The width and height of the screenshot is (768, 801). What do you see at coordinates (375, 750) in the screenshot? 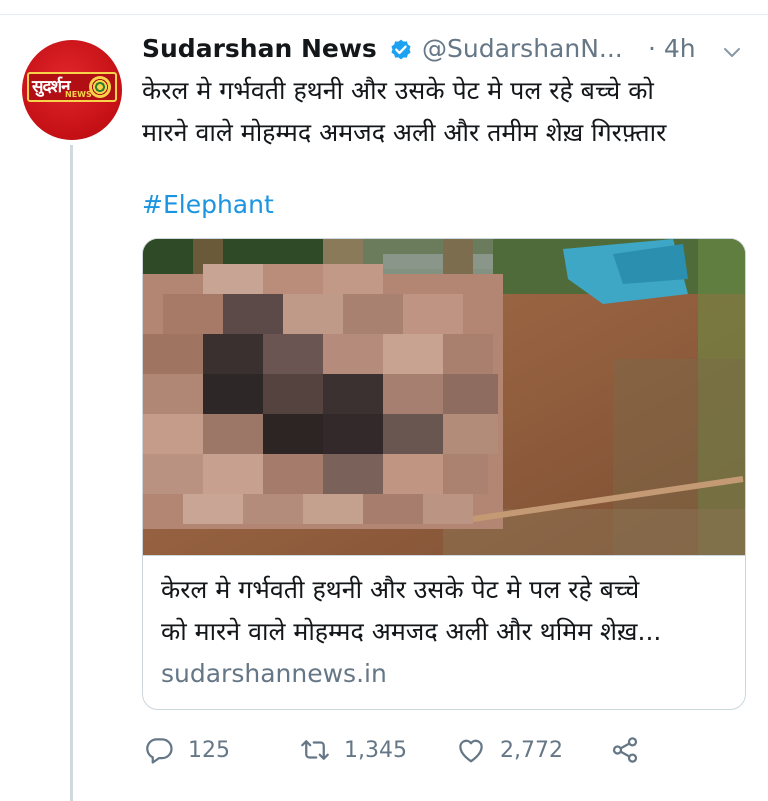
I see `retweet-count: 1,345` at bounding box center [375, 750].